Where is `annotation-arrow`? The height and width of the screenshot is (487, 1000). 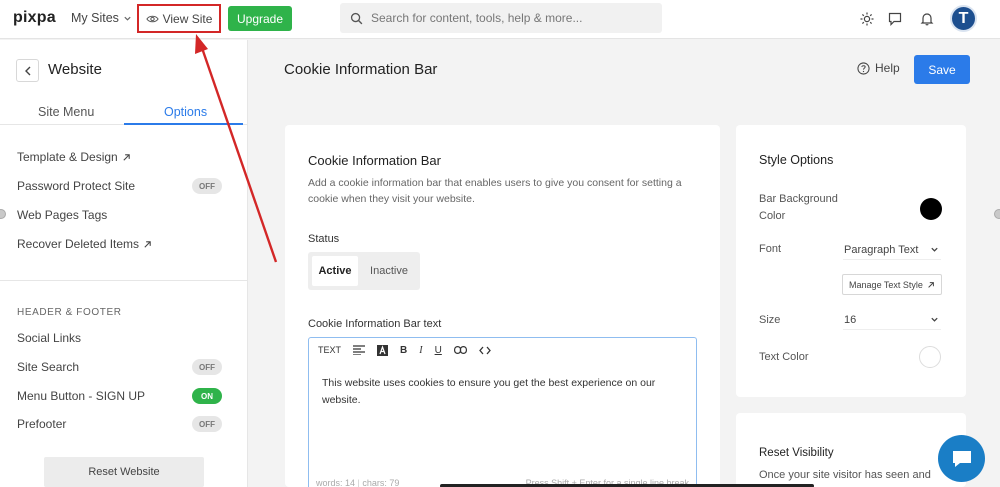
annotation-arrow is located at coordinates (236, 148).